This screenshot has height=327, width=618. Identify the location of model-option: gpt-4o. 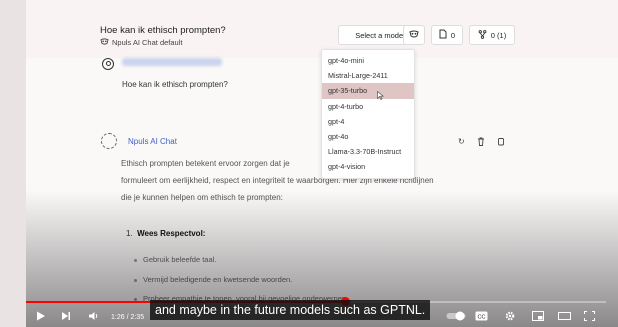
(368, 136).